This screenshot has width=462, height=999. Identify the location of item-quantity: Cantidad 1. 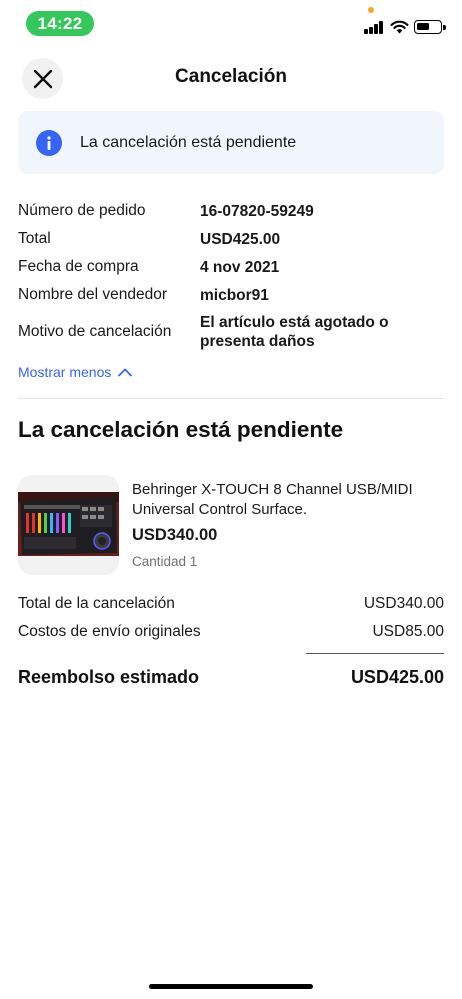
(165, 561).